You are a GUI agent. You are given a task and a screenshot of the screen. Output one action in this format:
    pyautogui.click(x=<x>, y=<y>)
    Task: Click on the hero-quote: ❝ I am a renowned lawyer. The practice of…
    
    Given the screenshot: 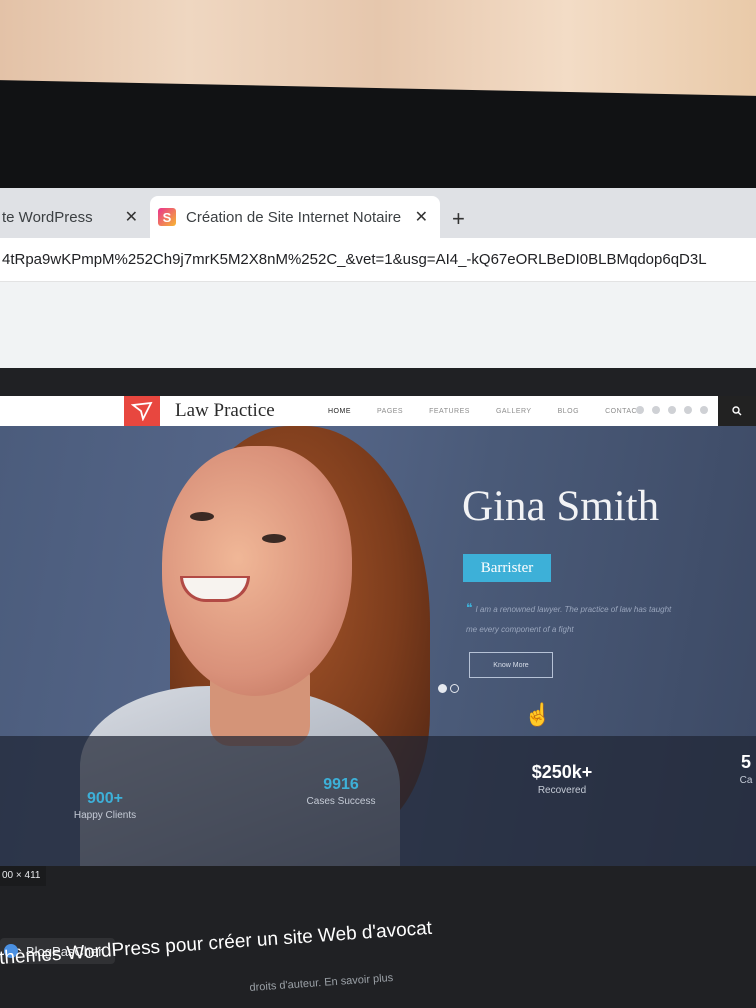 What is the action you would take?
    pyautogui.click(x=571, y=619)
    